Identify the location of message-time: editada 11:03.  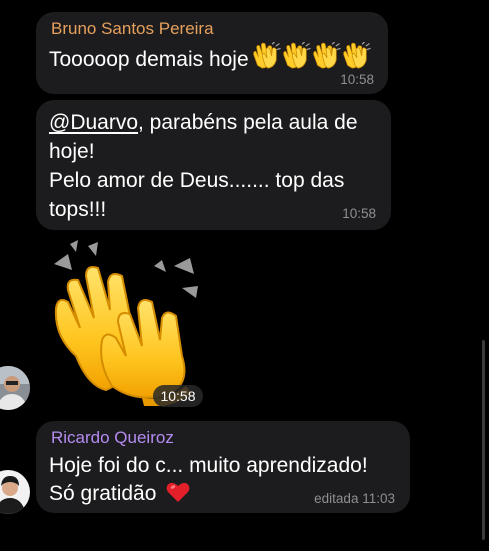
(354, 498).